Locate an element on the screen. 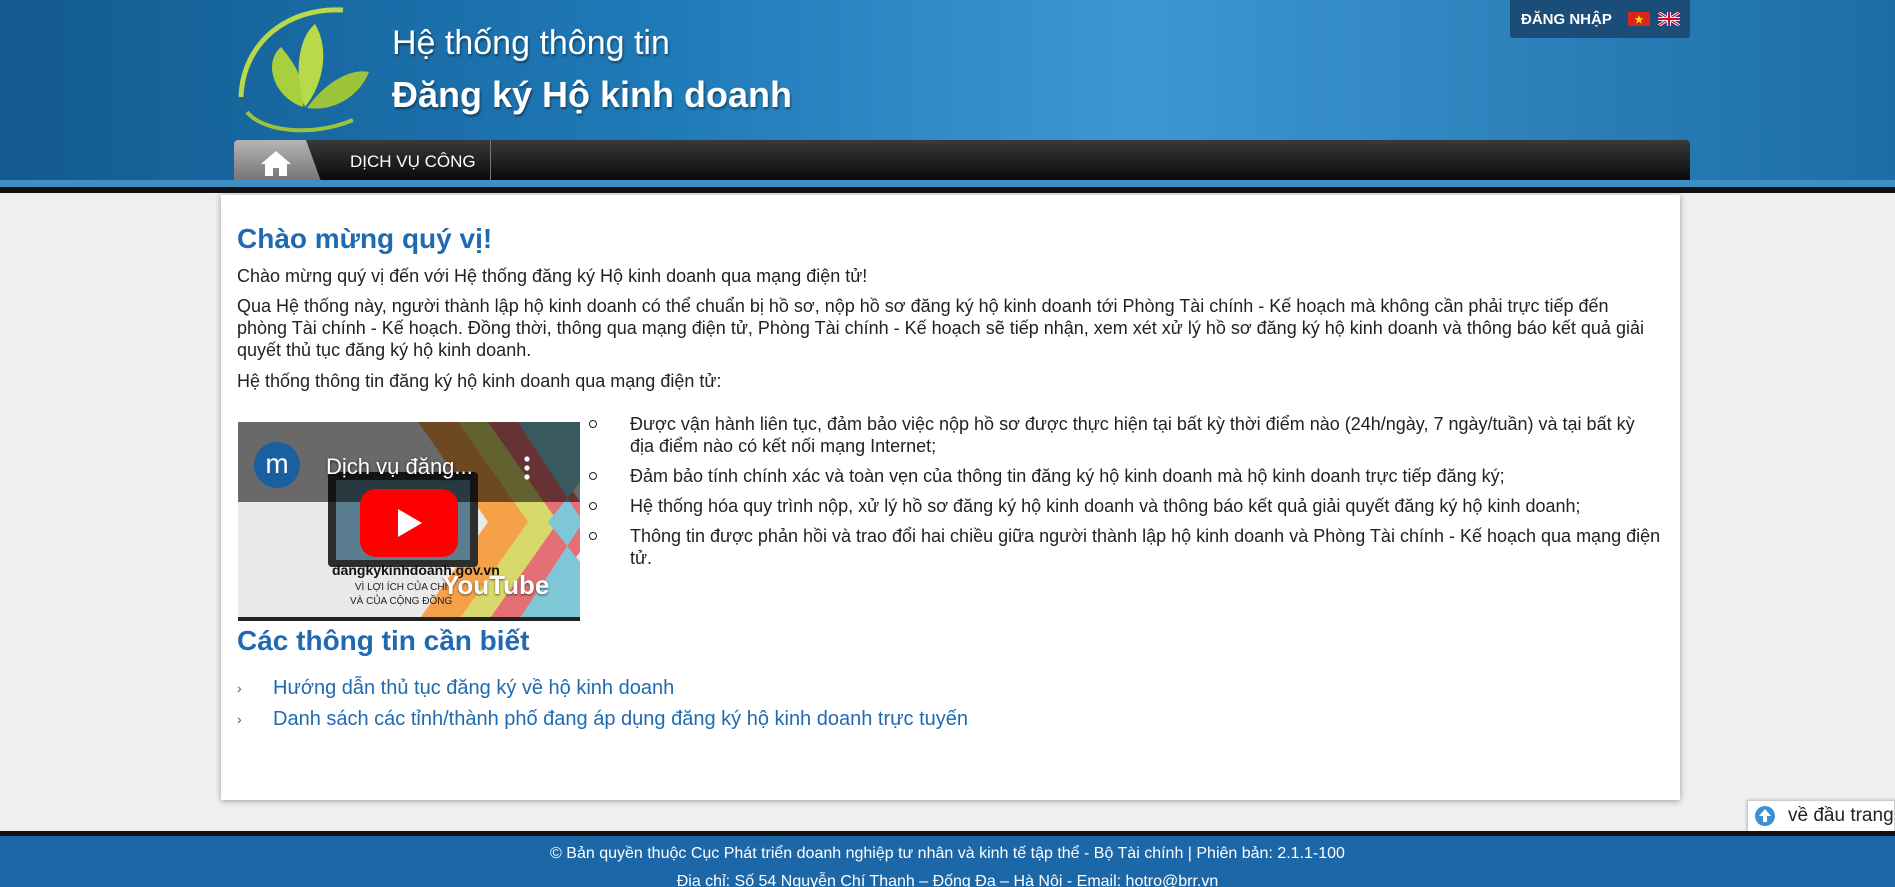 The width and height of the screenshot is (1895, 887). back-to-top-label: về đầu trang is located at coordinates (1841, 815).